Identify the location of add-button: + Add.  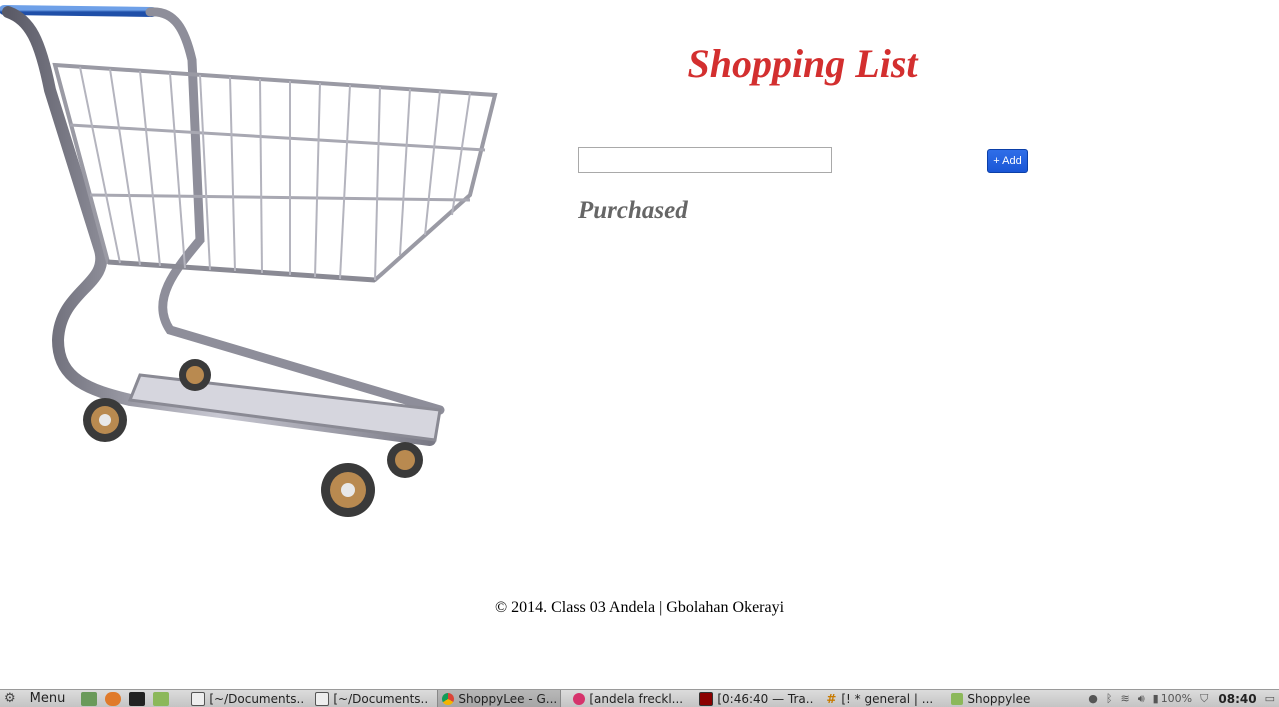
(1007, 161).